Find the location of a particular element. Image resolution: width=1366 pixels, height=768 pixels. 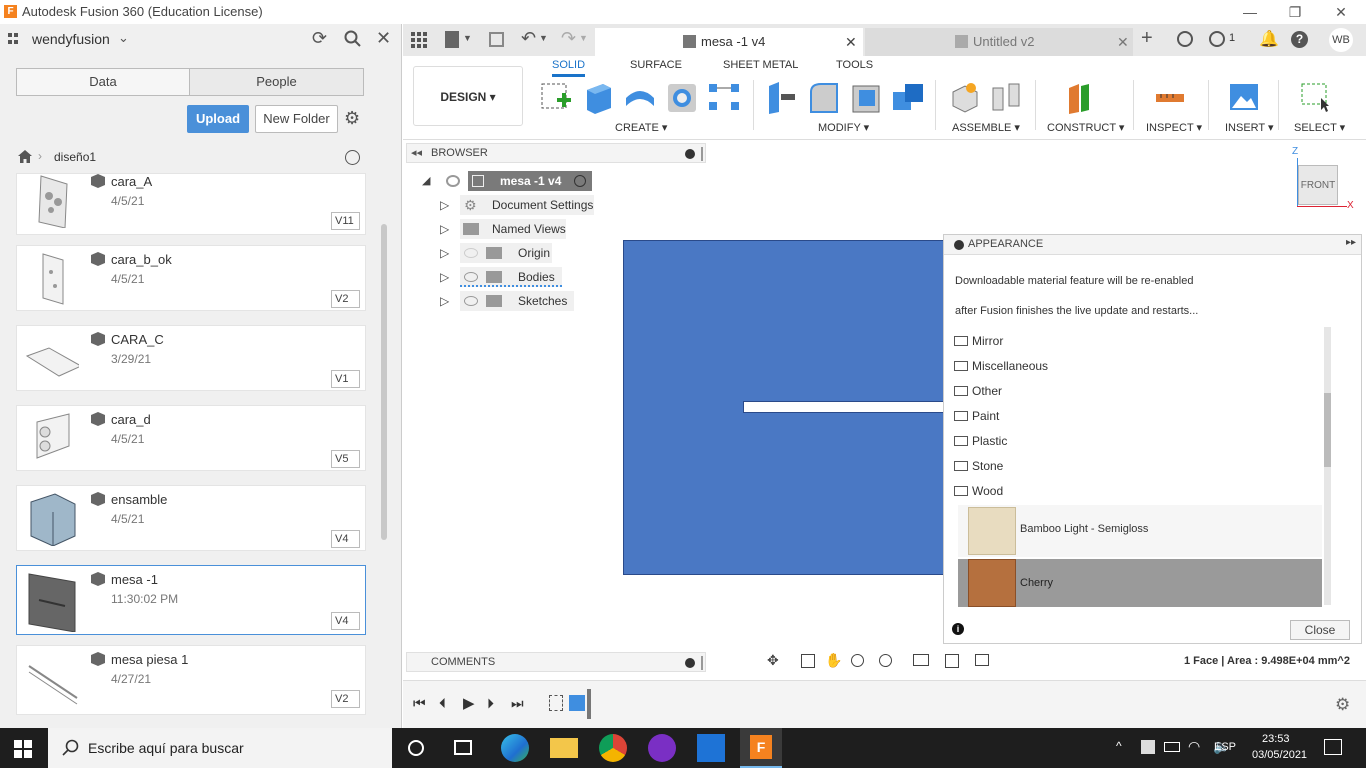

slot-cutout is located at coordinates (848, 407).